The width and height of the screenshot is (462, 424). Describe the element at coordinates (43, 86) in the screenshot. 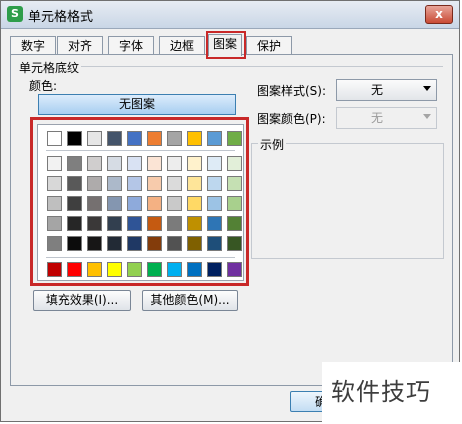

I see `color-label: 颜色:` at that location.